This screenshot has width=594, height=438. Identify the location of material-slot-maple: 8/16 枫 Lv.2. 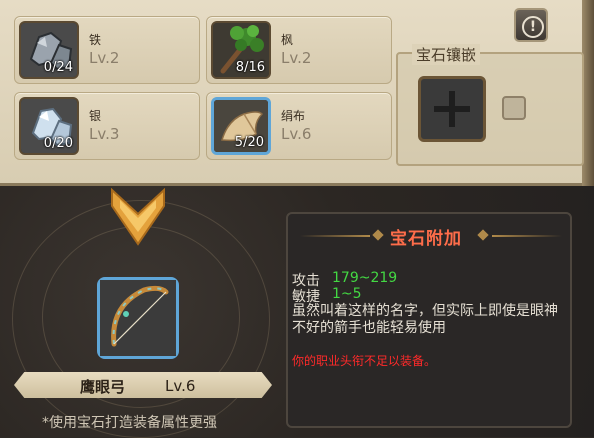
(299, 50).